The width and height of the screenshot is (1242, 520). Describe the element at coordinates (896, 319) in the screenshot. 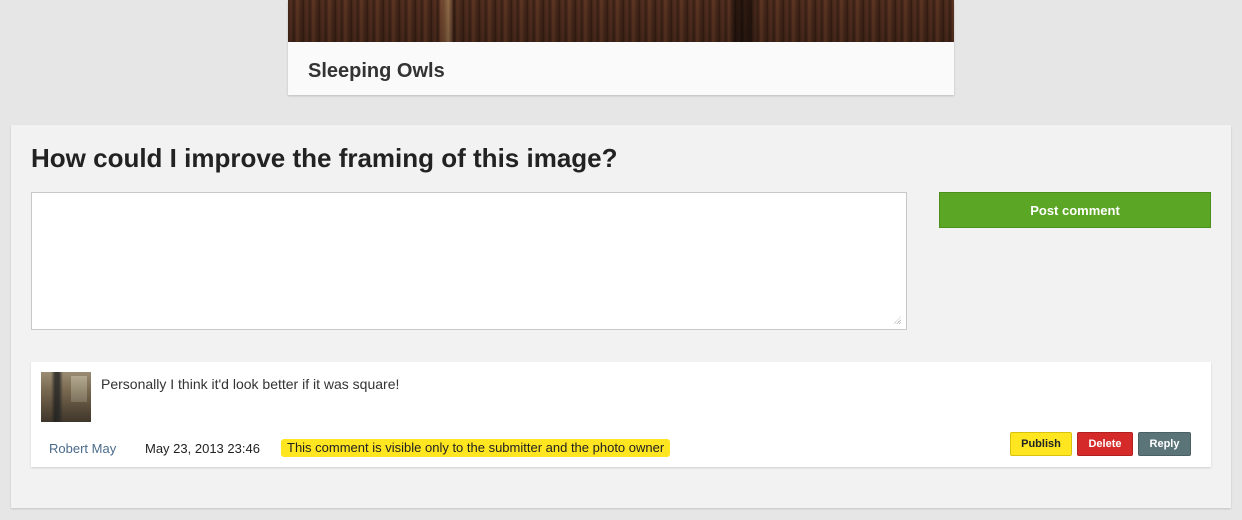

I see `resize-grip-icon` at that location.